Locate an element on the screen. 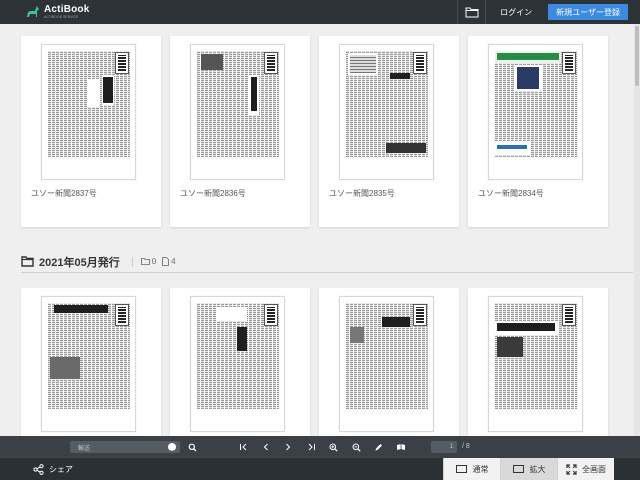 The image size is (640, 480). share-button: シェア is located at coordinates (53, 469).